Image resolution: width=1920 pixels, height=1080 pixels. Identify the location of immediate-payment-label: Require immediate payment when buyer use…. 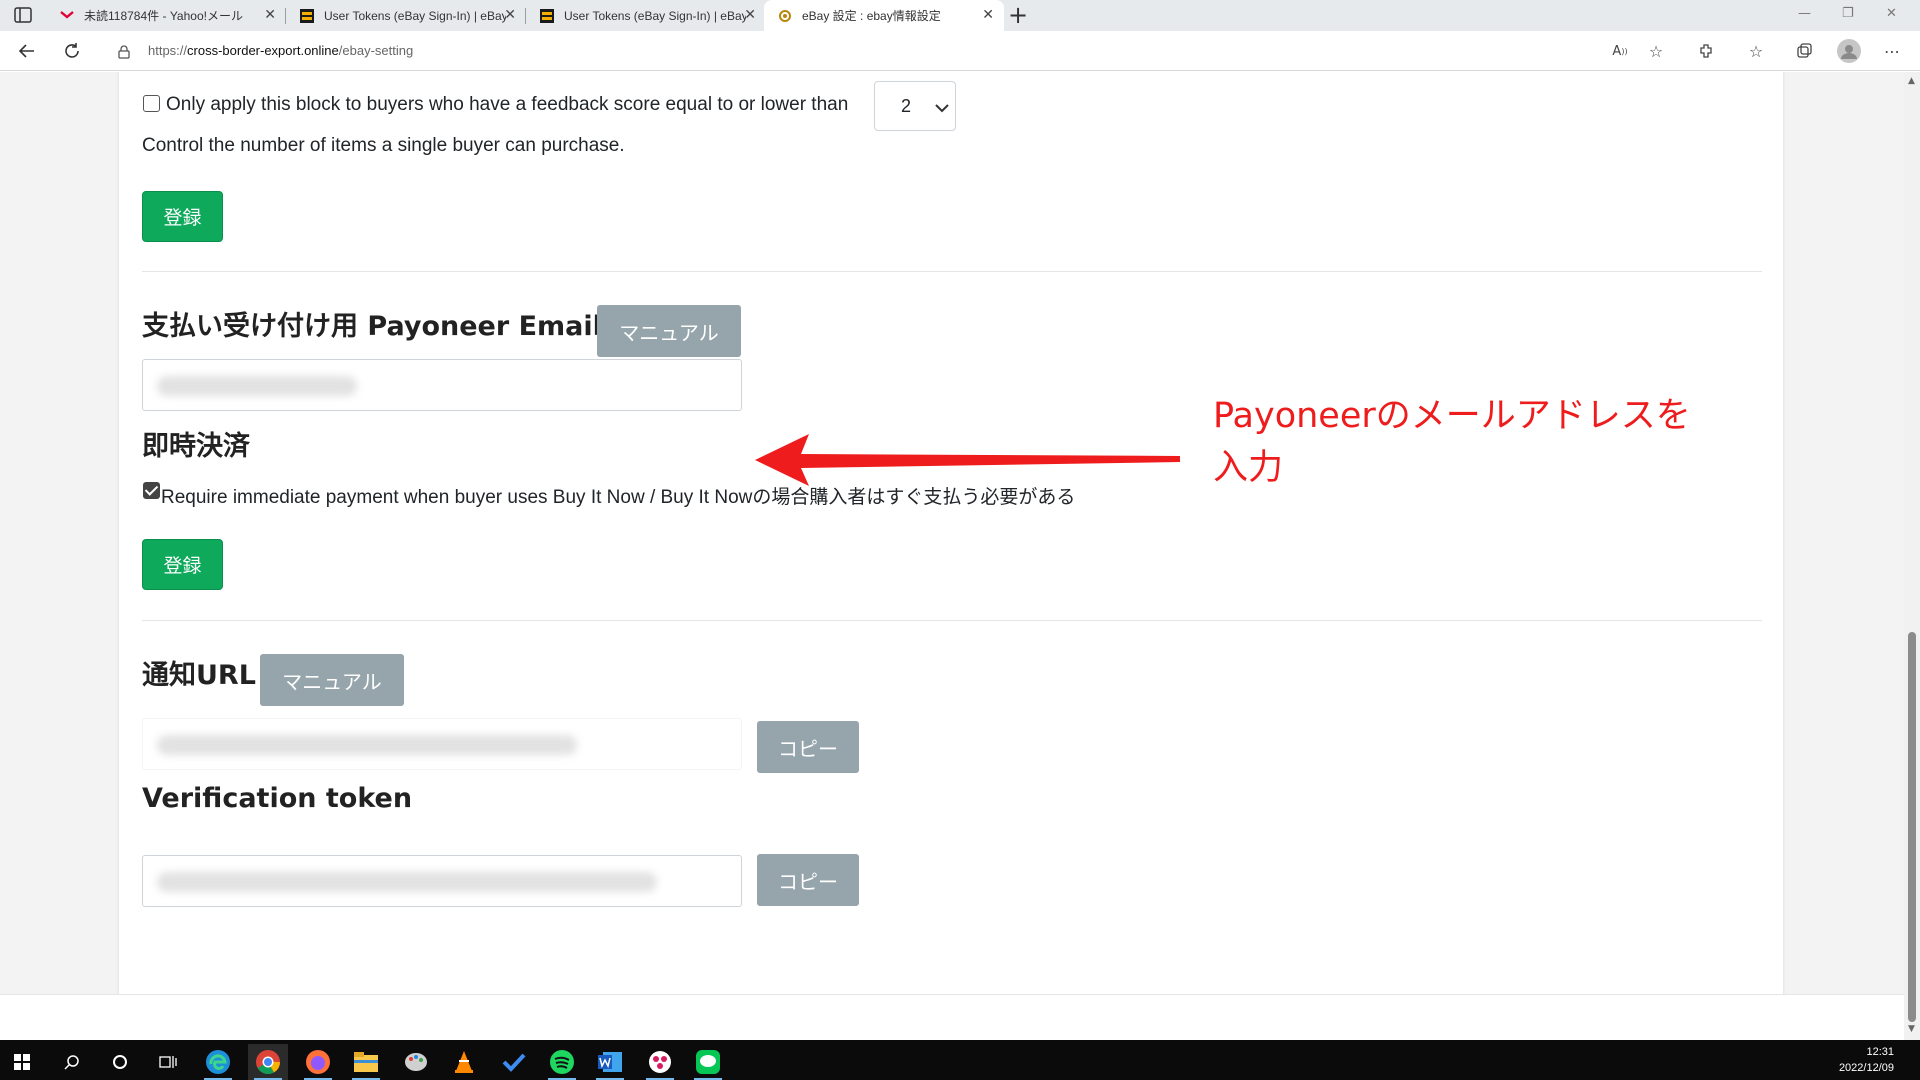
(618, 497).